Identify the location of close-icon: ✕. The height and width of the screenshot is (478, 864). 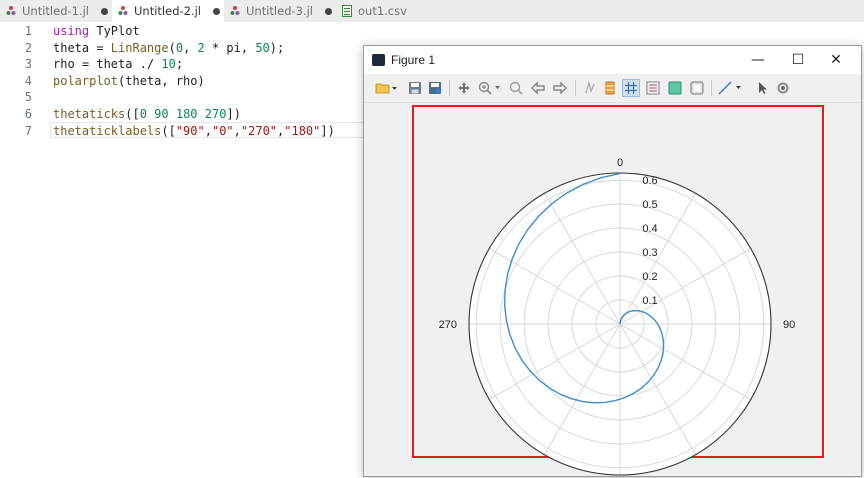
(836, 60).